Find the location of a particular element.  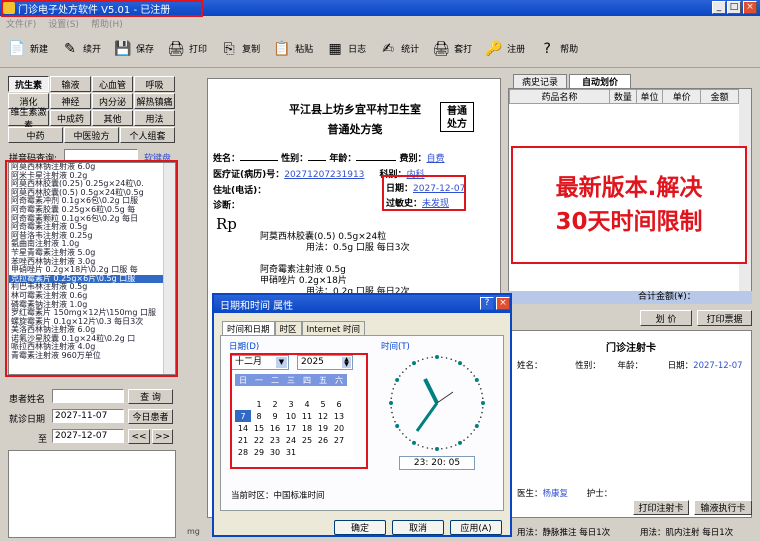

category-button: 神经 is located at coordinates (70, 101).